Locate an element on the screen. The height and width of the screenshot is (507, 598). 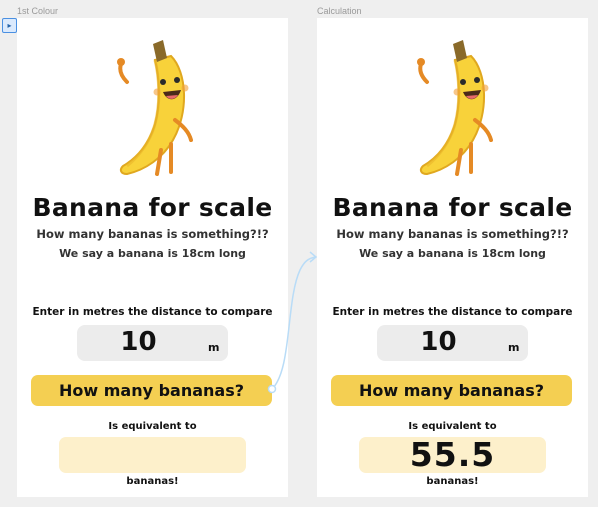
frame-label-calculation: Calculation is located at coordinates (339, 11).